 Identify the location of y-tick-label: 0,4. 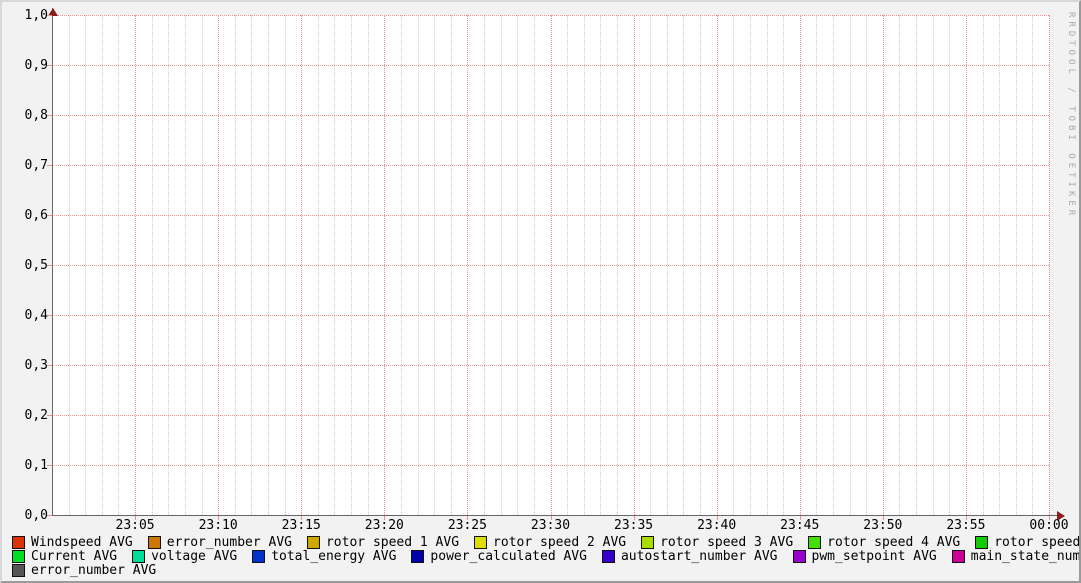
(36, 315).